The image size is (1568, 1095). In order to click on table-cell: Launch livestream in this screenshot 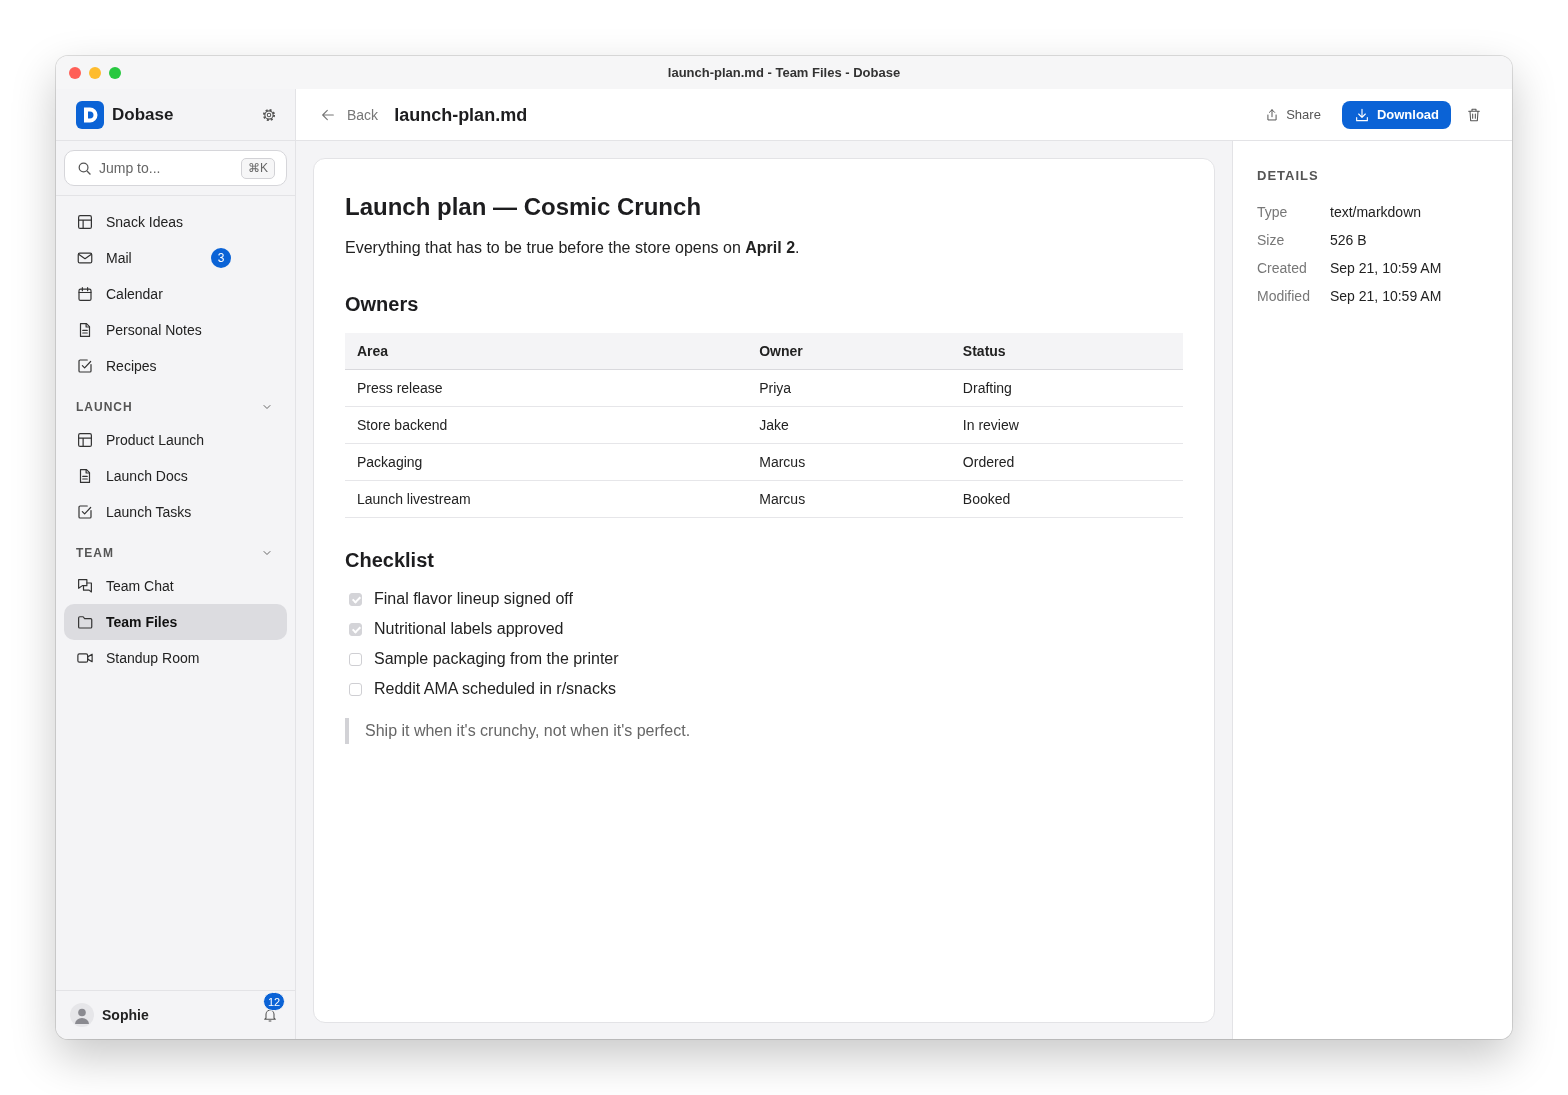, I will do `click(546, 499)`.